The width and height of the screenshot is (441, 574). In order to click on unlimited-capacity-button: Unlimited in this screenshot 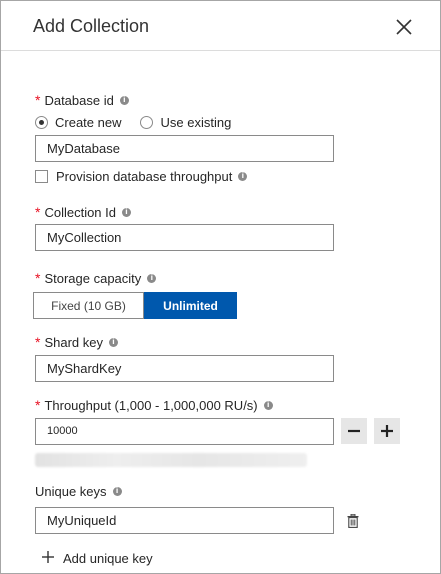, I will do `click(190, 305)`.